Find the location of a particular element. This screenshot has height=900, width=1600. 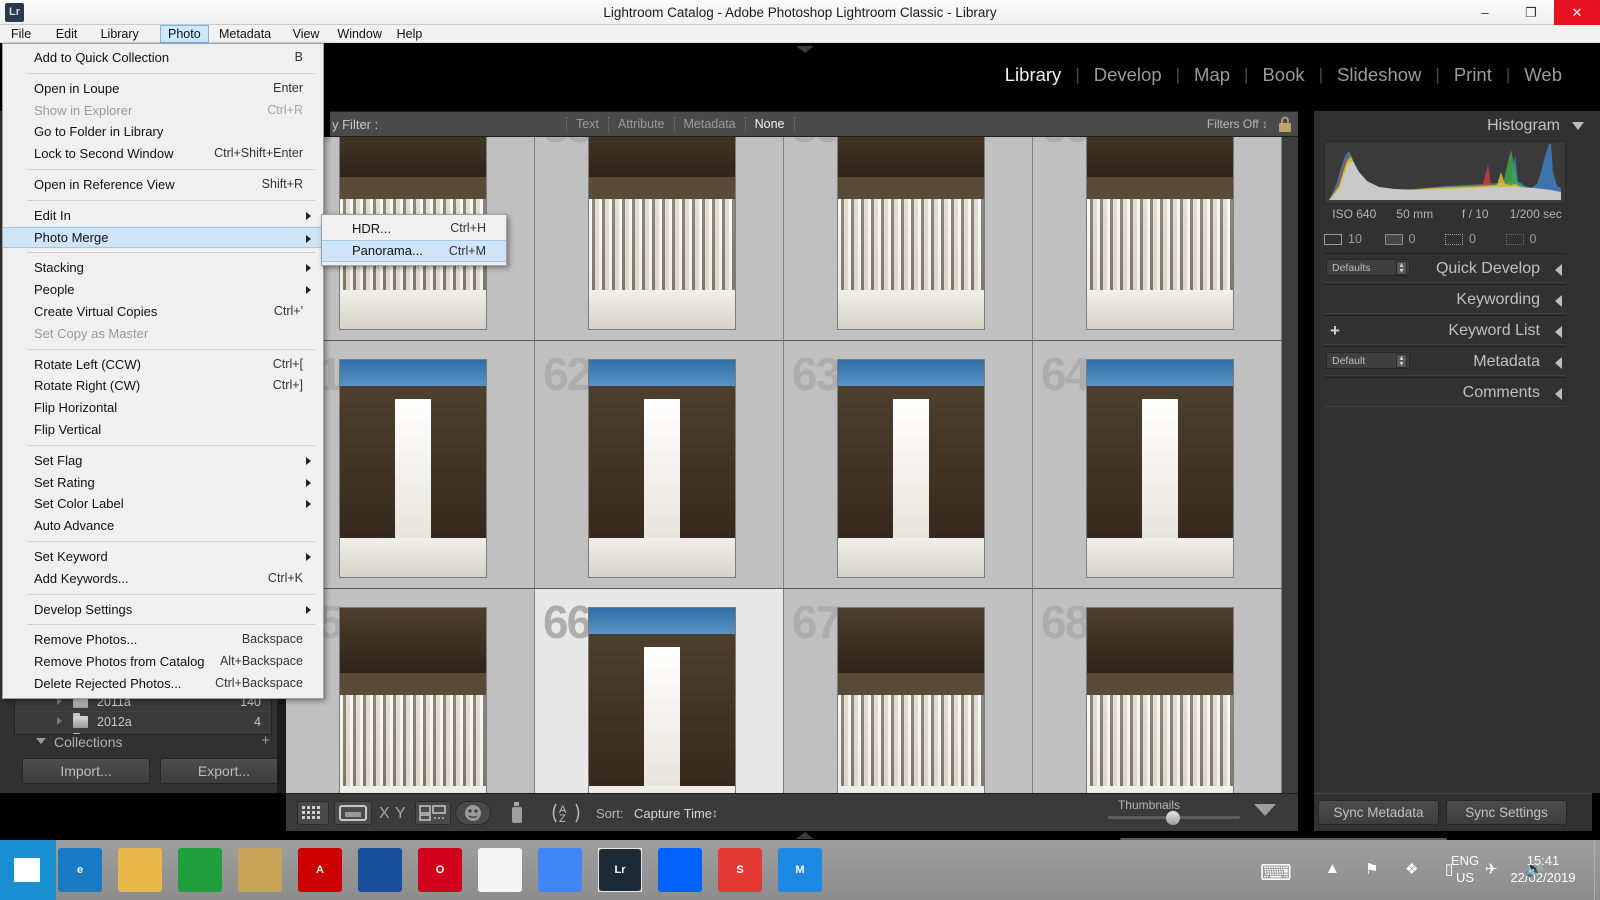

menu-item-delete-rejected-photos: Delete Rejected Photos... Ctrl+Backspace is located at coordinates (163, 684).